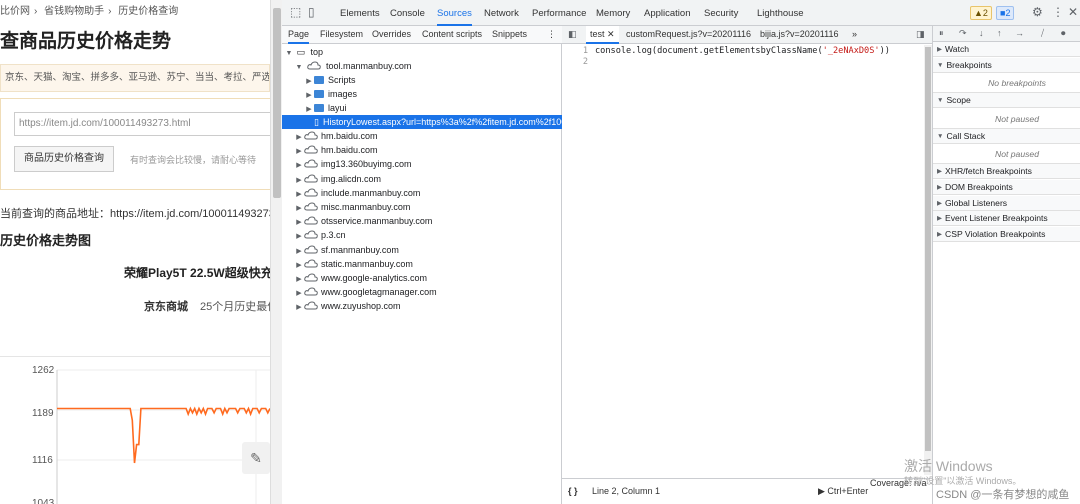  What do you see at coordinates (1005, 13) in the screenshot?
I see `messages-badge: ■2` at bounding box center [1005, 13].